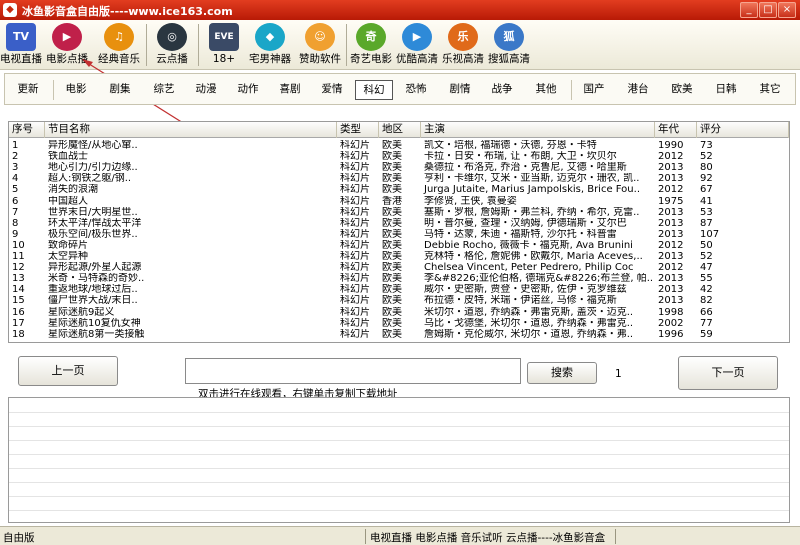 The height and width of the screenshot is (545, 800). What do you see at coordinates (18, 279) in the screenshot?
I see `cell-index: 13` at bounding box center [18, 279].